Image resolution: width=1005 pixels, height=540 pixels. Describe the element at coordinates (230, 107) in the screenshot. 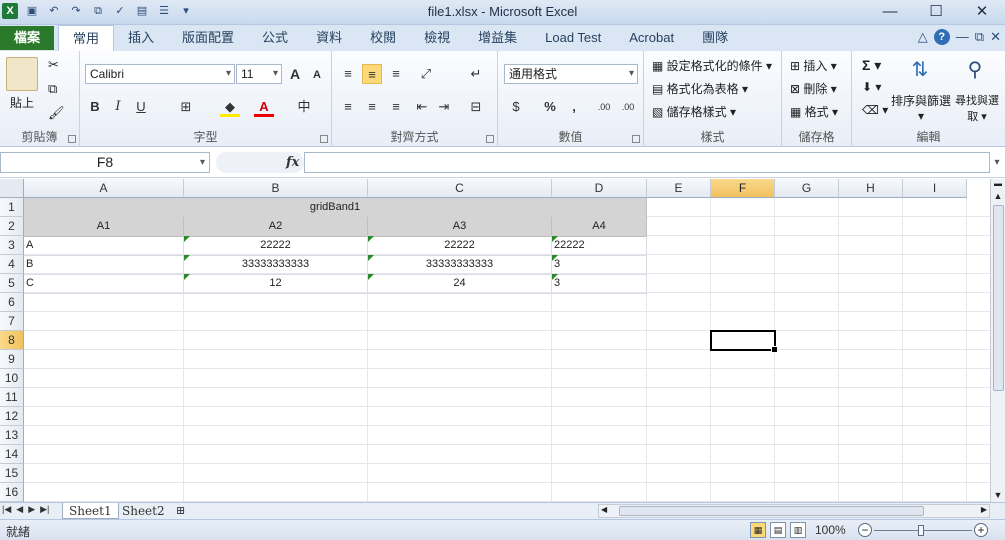

I see `fill-color-icon: ◆` at that location.